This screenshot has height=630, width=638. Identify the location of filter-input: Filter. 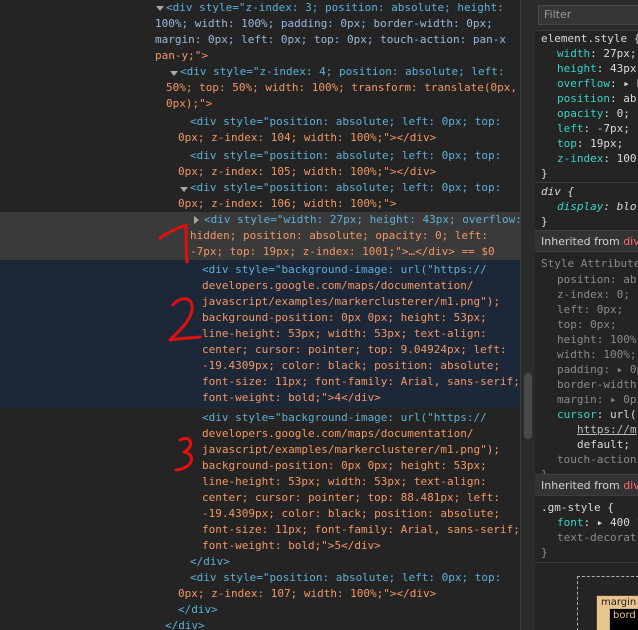
(588, 15).